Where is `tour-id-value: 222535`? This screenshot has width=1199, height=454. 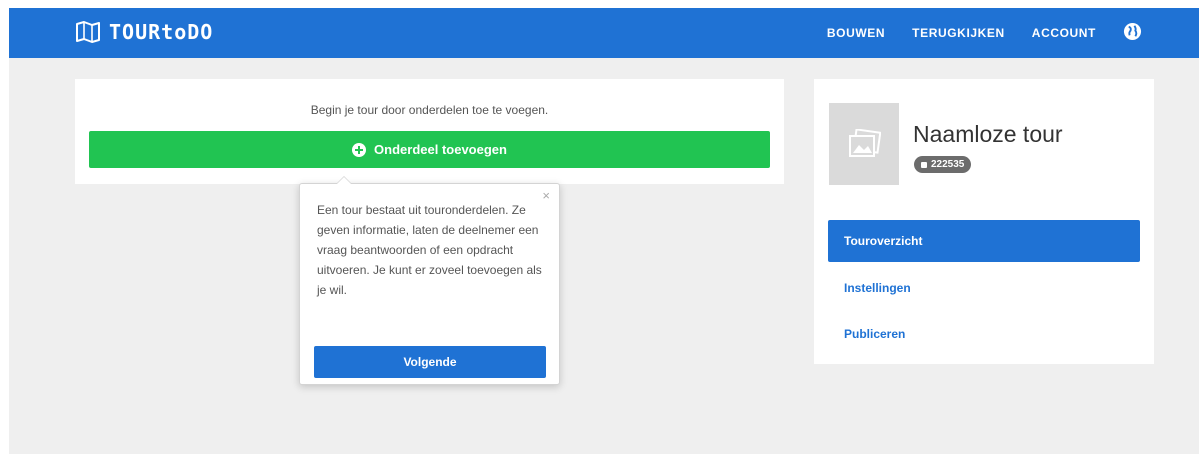 tour-id-value: 222535 is located at coordinates (948, 164).